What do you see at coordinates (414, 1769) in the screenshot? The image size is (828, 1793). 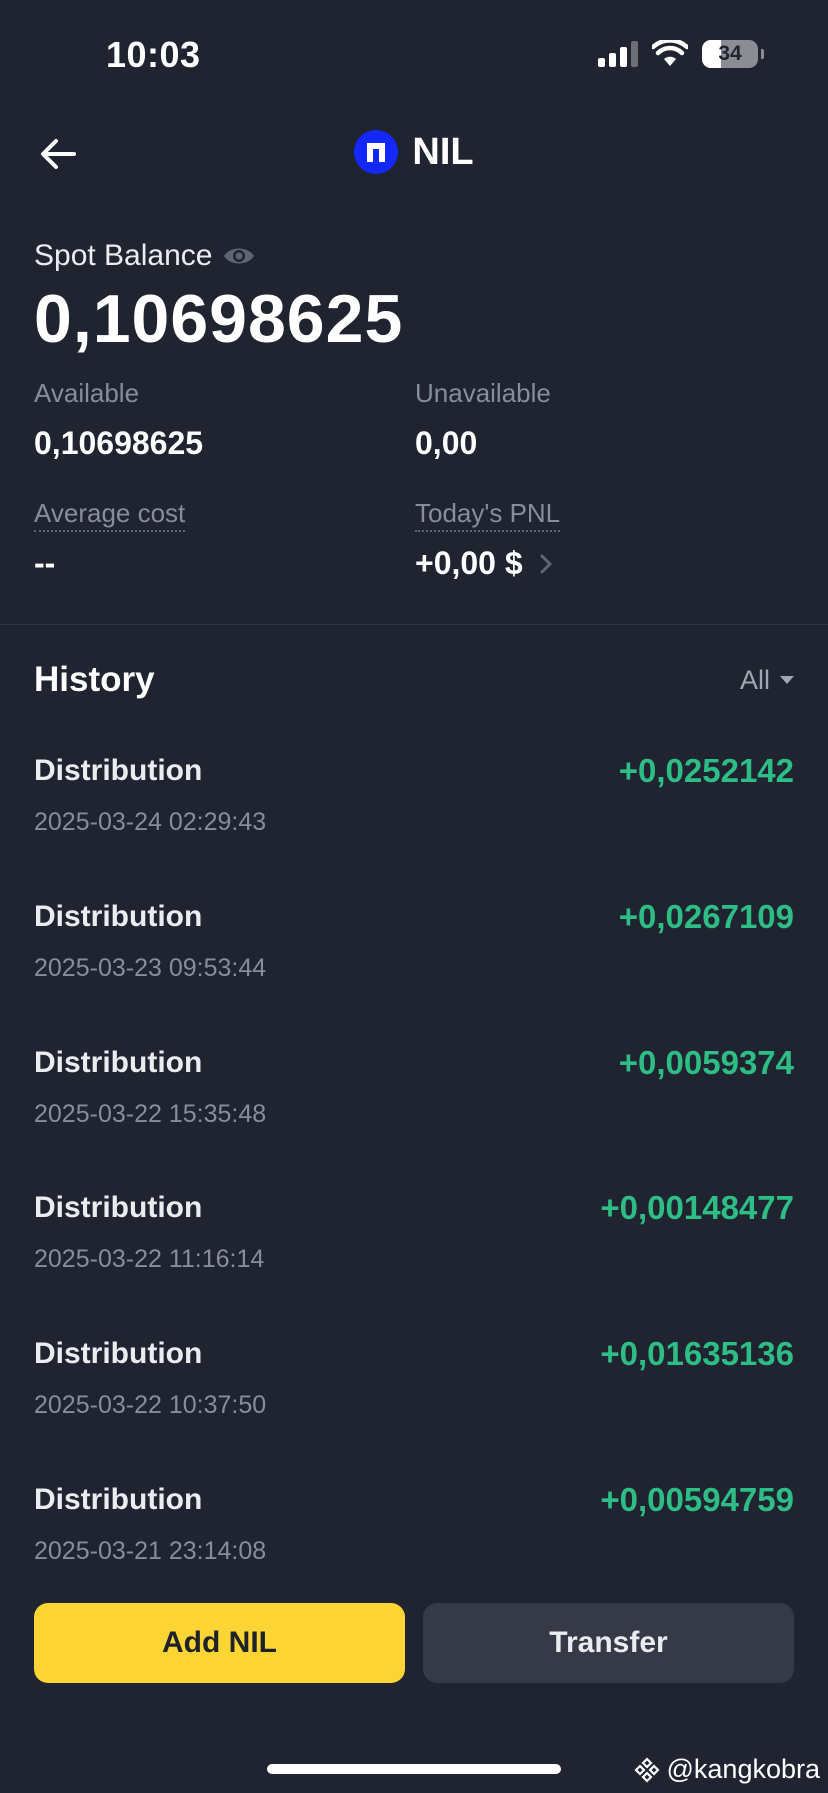 I see `home-indicator` at bounding box center [414, 1769].